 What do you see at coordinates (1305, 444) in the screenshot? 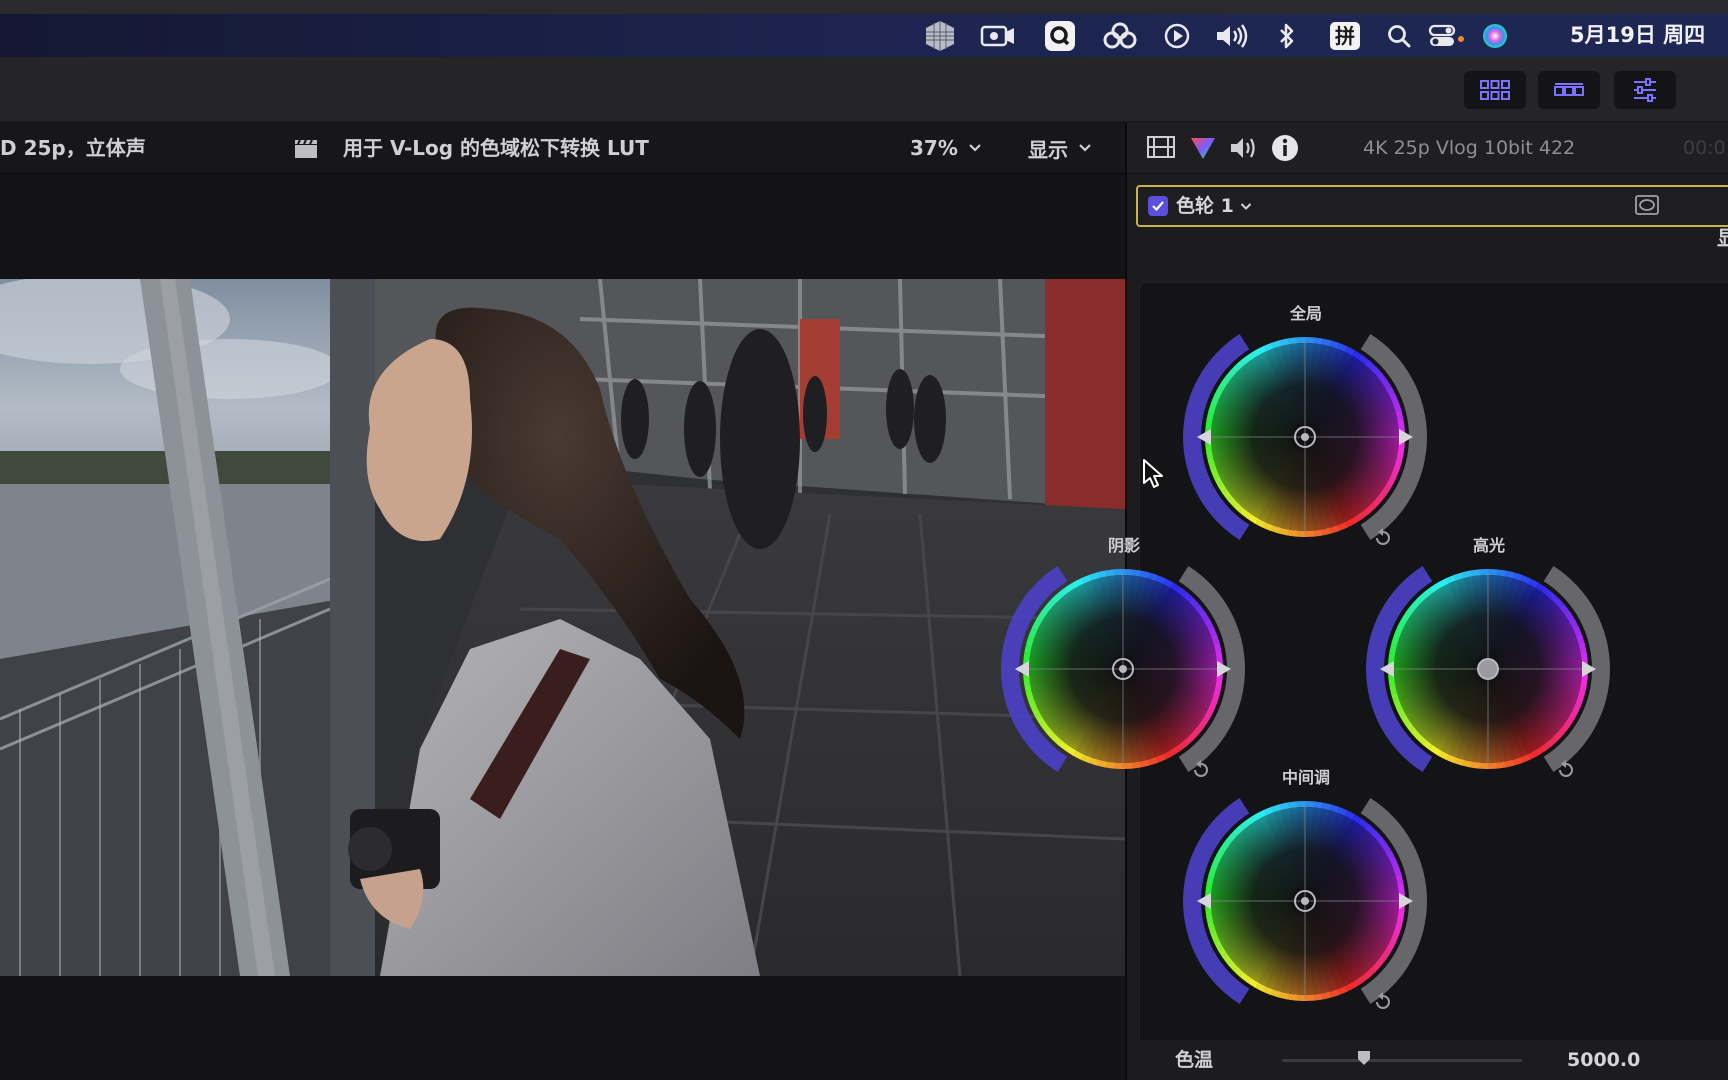
I see `color-wheel-global` at bounding box center [1305, 444].